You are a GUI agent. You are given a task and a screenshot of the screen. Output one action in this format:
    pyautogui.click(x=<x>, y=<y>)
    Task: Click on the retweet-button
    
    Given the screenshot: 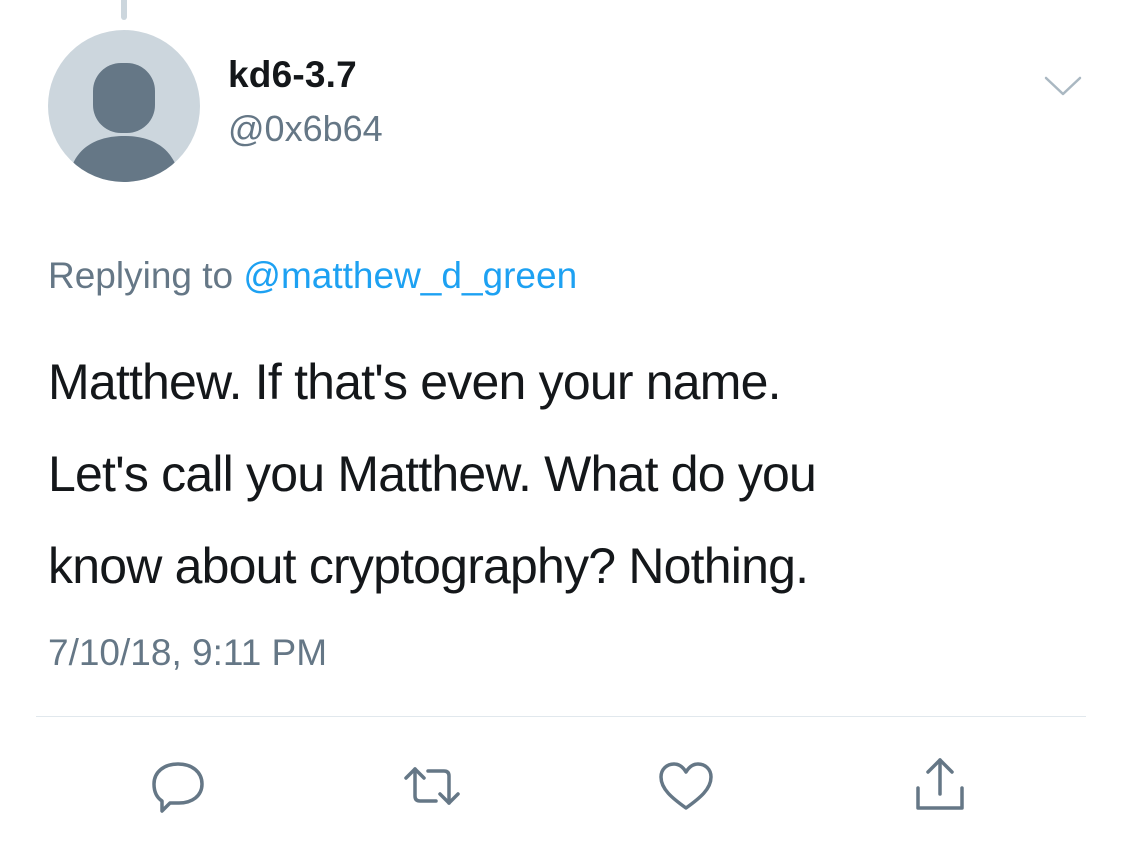 What is the action you would take?
    pyautogui.click(x=432, y=786)
    